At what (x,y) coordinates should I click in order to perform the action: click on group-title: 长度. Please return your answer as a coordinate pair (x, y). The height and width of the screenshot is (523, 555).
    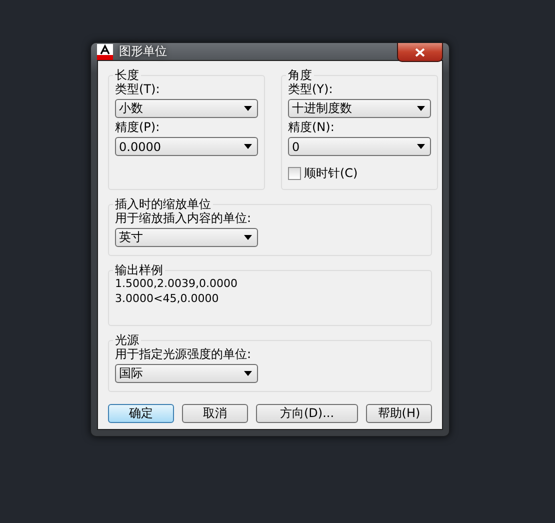
    Looking at the image, I should click on (127, 75).